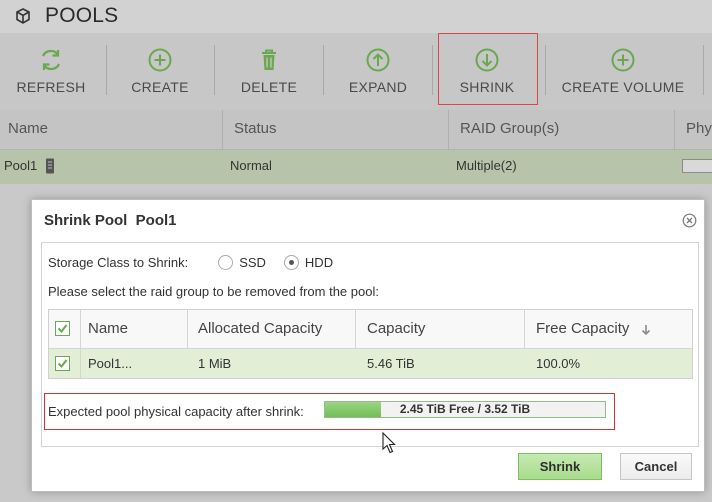 The height and width of the screenshot is (502, 712). What do you see at coordinates (356, 130) in the screenshot?
I see `pools-grid-header: Name Status RAID Group(s) Phy` at bounding box center [356, 130].